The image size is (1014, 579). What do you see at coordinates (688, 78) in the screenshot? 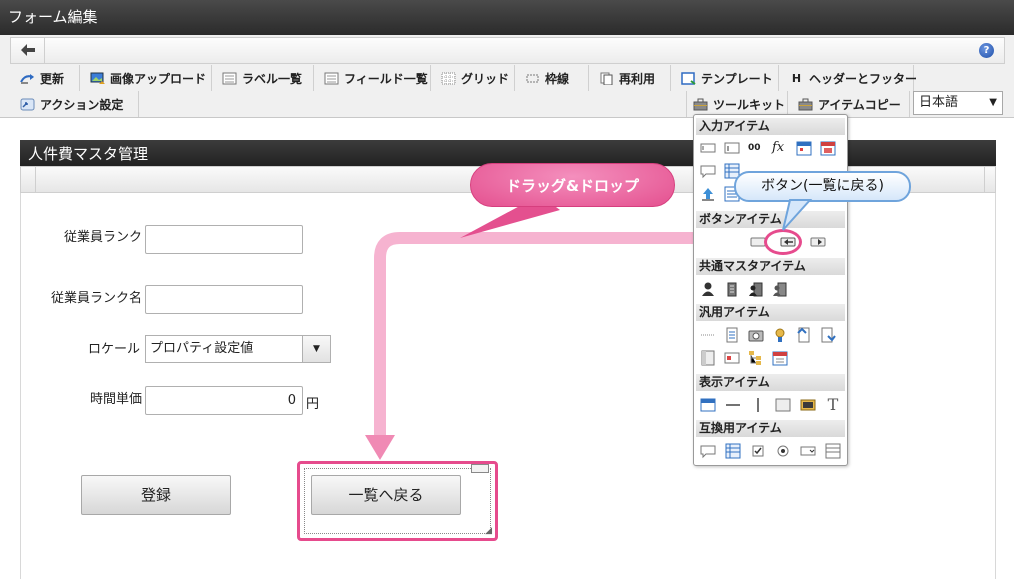
I see `template-icon` at bounding box center [688, 78].